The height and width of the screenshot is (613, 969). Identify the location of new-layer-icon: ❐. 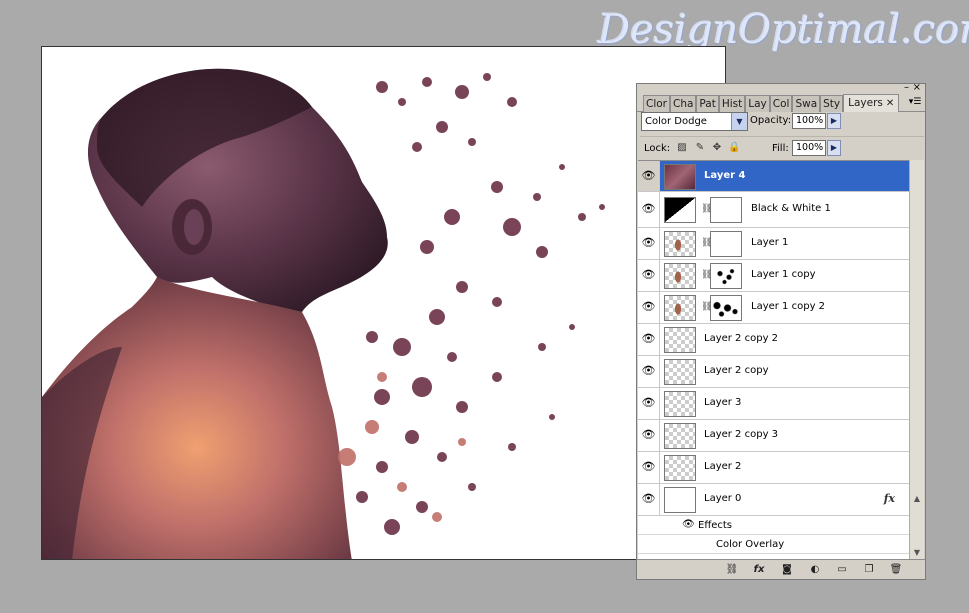
(869, 570).